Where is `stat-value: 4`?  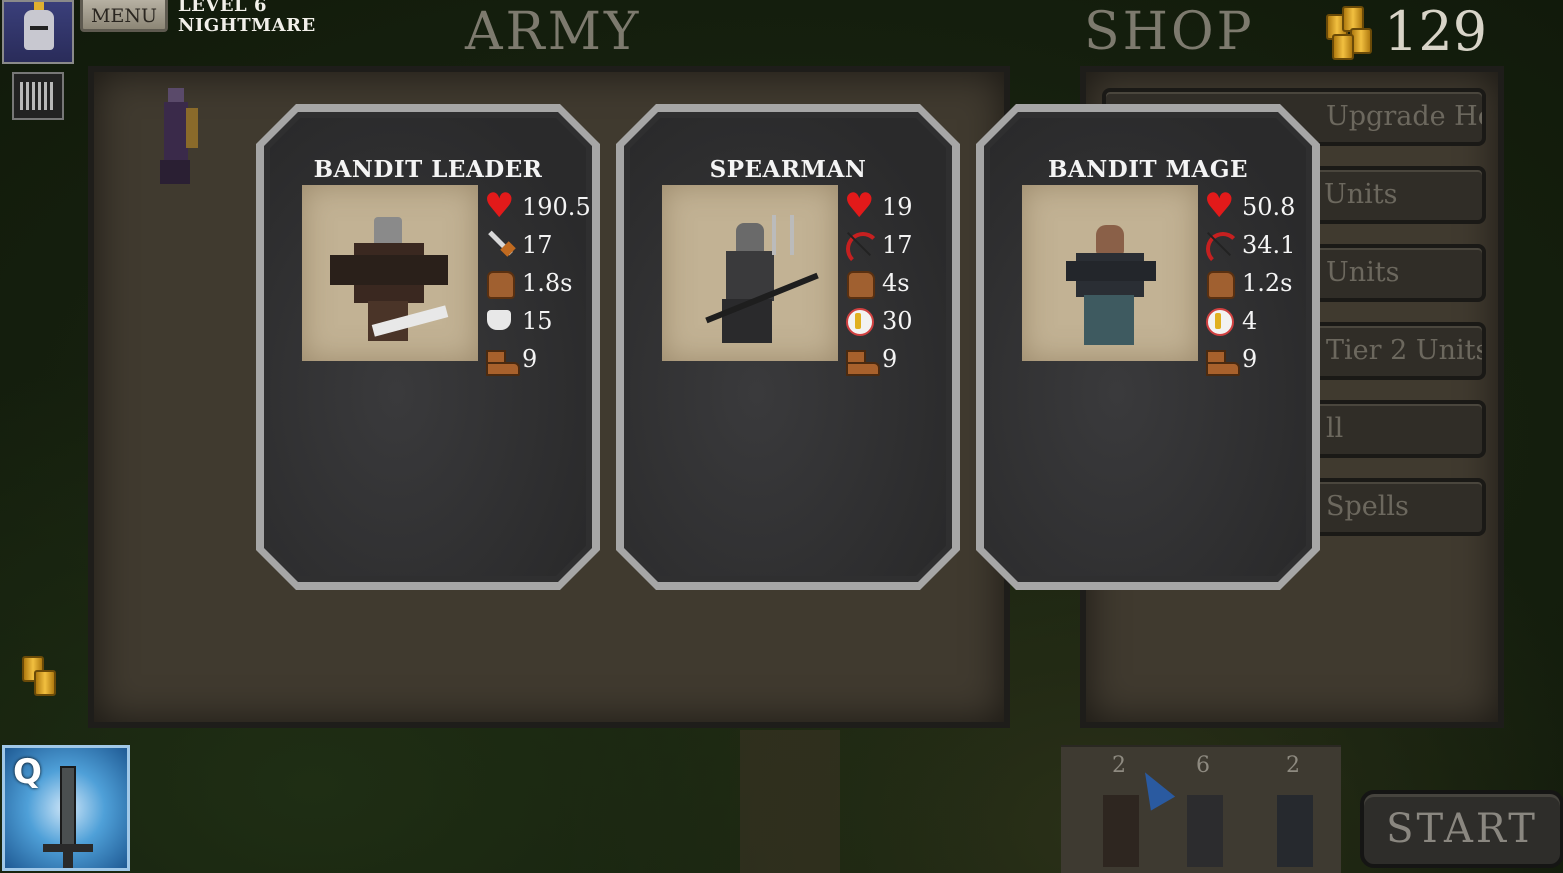
stat-value: 4 is located at coordinates (1250, 321).